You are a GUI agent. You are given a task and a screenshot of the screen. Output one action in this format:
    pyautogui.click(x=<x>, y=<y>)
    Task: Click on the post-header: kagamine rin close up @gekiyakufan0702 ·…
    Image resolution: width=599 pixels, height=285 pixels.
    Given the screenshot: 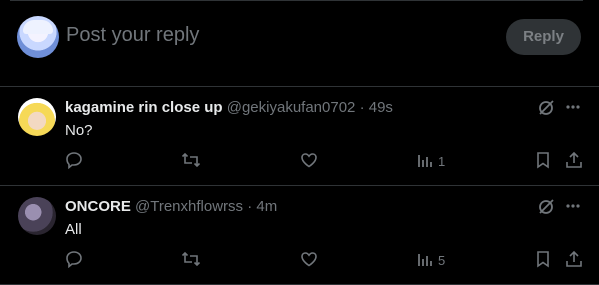 What is the action you would take?
    pyautogui.click(x=229, y=107)
    